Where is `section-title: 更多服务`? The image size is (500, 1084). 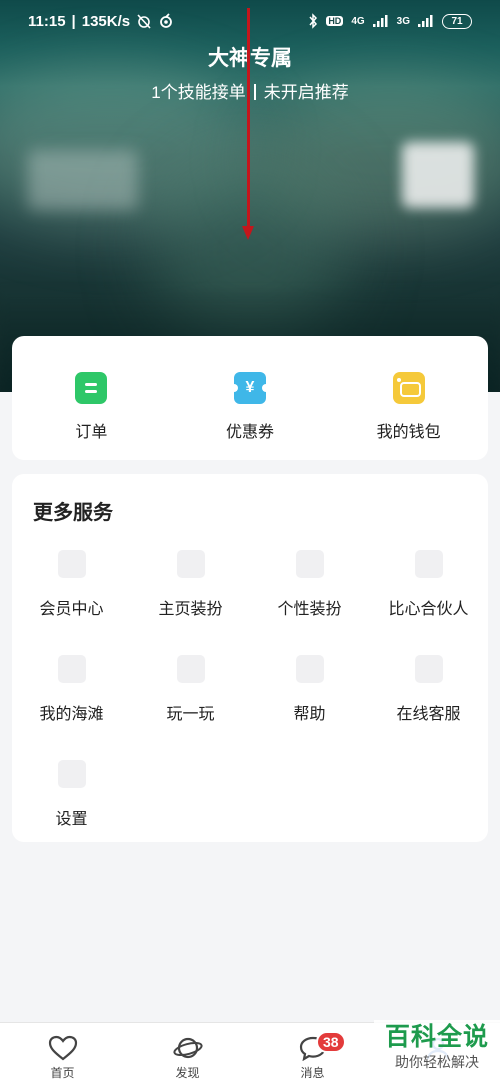
section-title: 更多服务 is located at coordinates (73, 513).